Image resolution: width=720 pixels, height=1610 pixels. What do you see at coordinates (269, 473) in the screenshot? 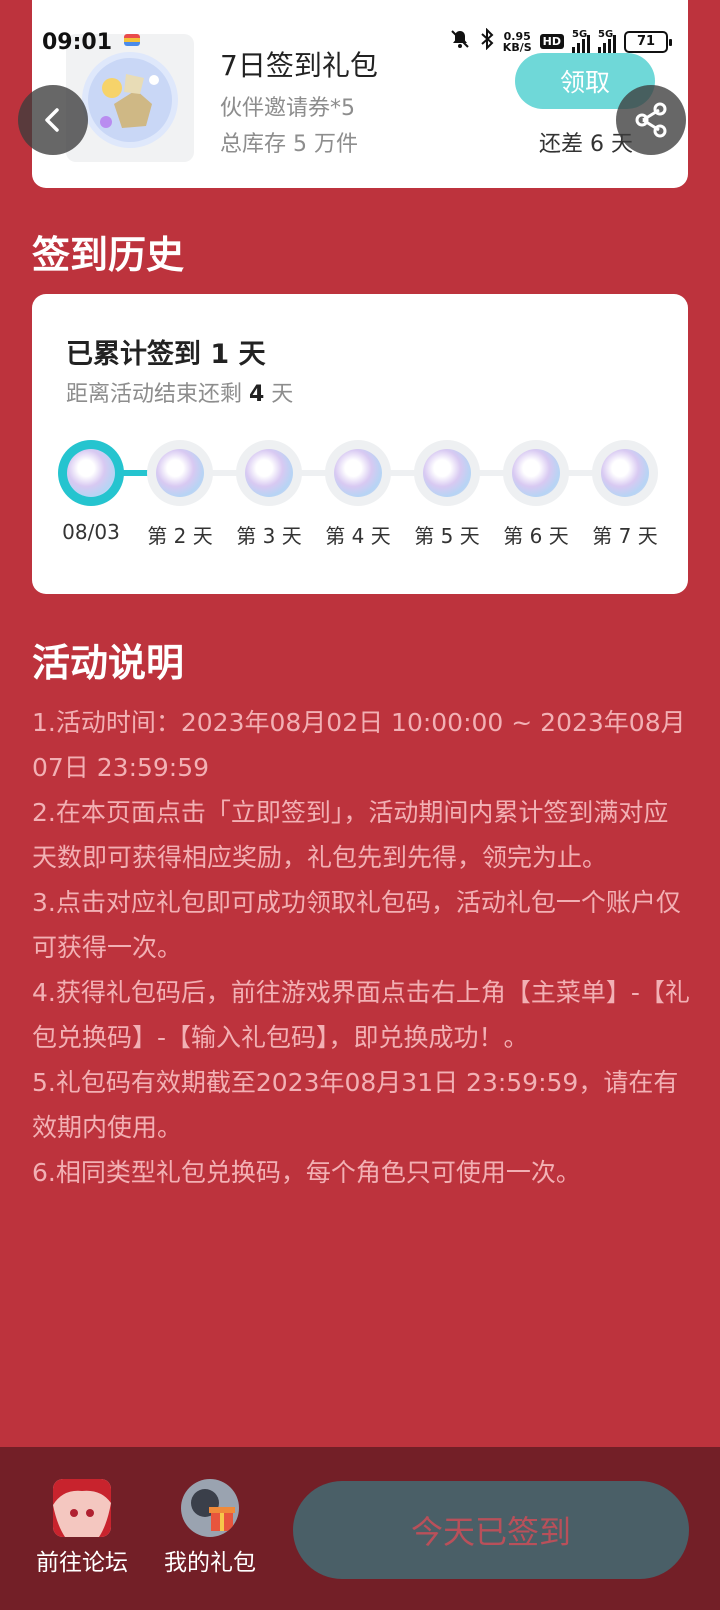
I see `day-3-reward-icon` at bounding box center [269, 473].